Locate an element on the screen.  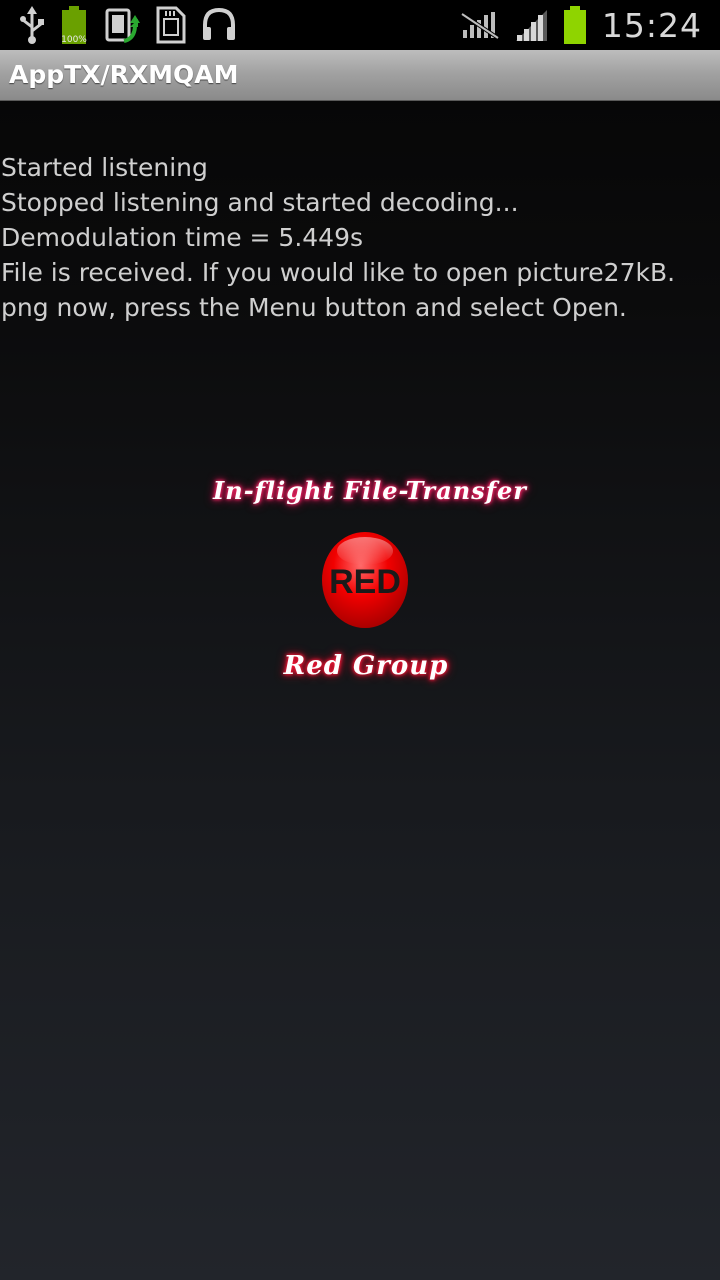
app-title: AppTX/RXMQAM is located at coordinates (124, 74).